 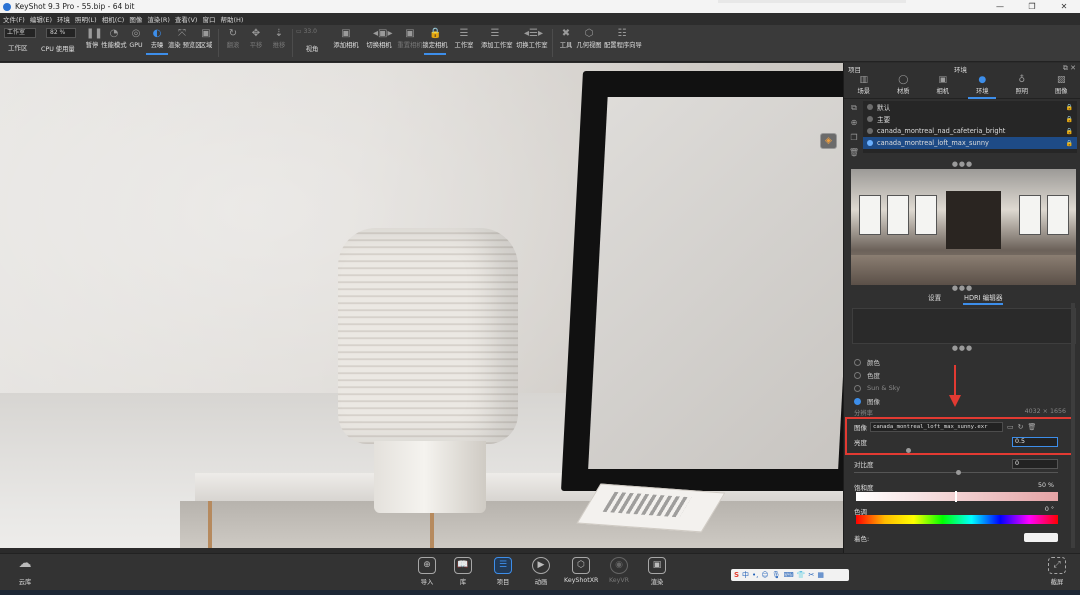 What do you see at coordinates (14, 19) in the screenshot?
I see `menu-file: 文件(F)` at bounding box center [14, 19].